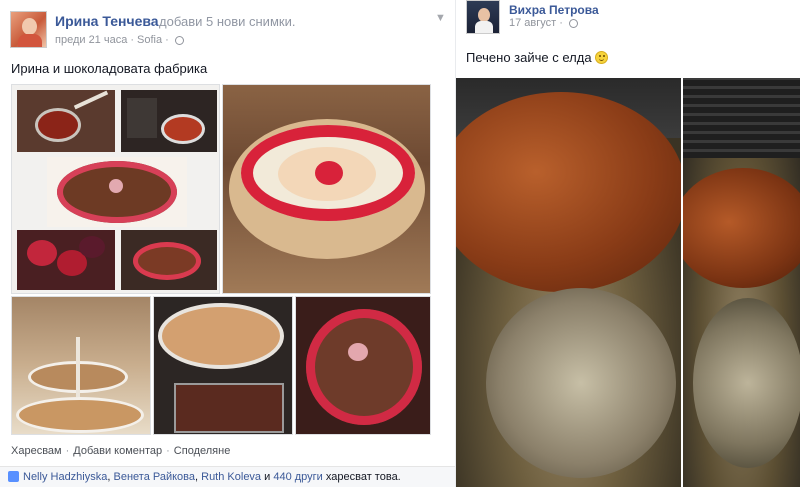 The width and height of the screenshot is (800, 487). What do you see at coordinates (297, 477) in the screenshot?
I see `likers-others: 440 други` at bounding box center [297, 477].